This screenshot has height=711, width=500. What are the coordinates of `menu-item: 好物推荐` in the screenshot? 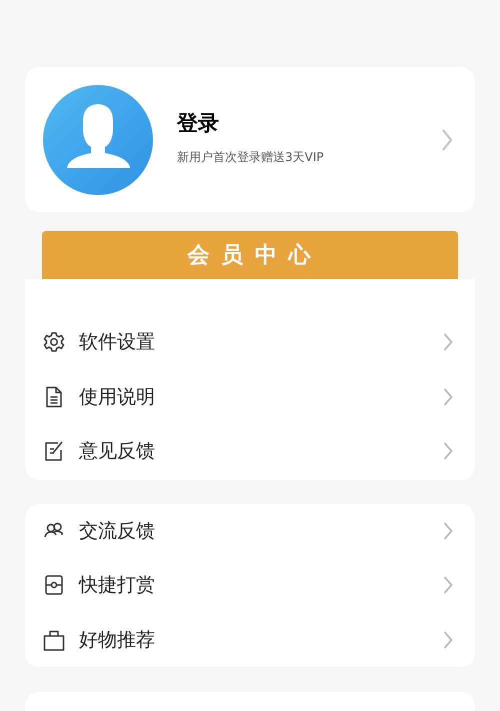 It's located at (250, 639).